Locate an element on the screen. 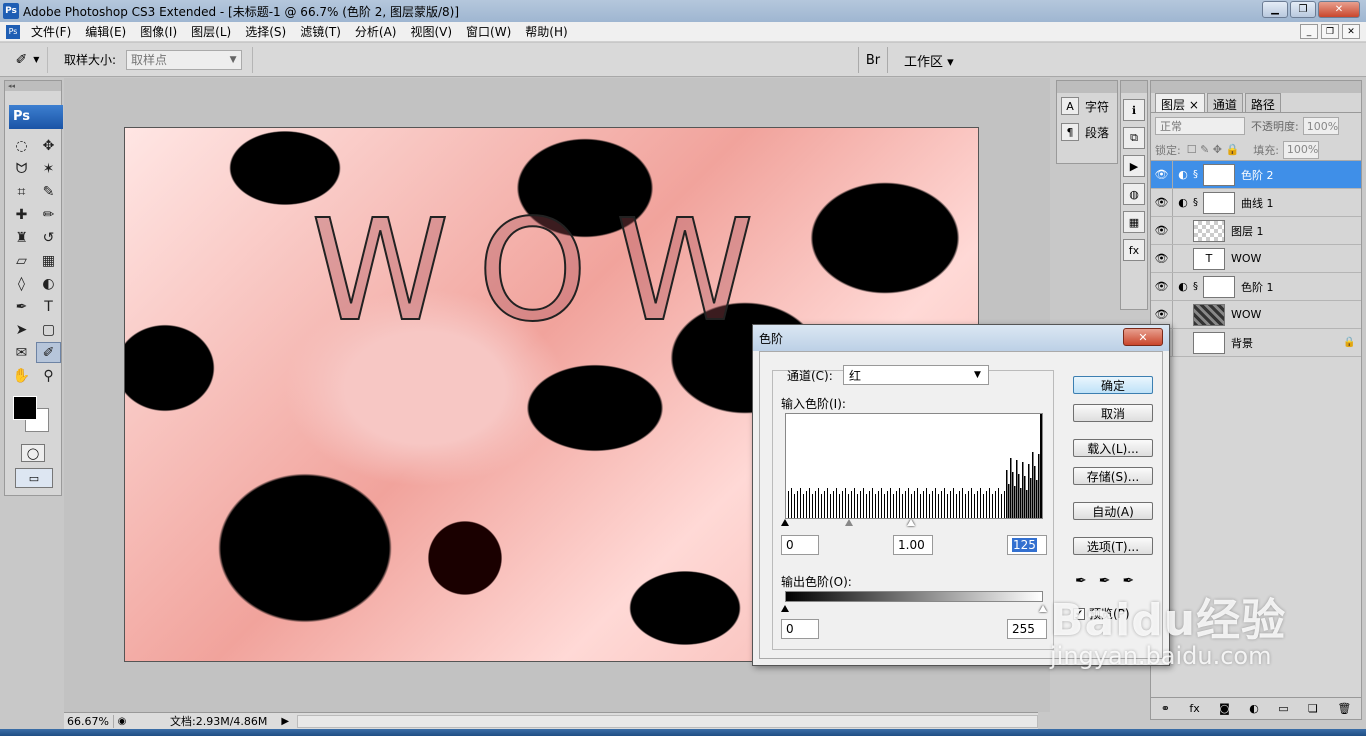 This screenshot has width=1366, height=736. blur-tool: ◊ is located at coordinates (21, 283).